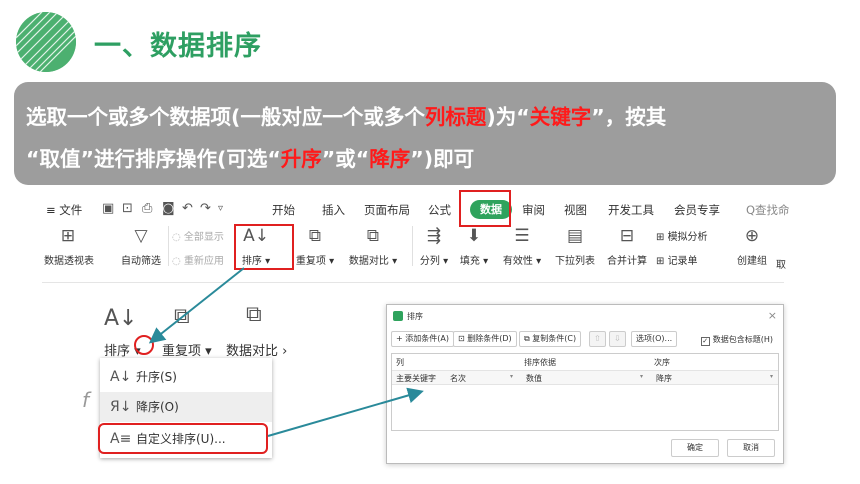  I want to click on record-button: ⊞ 记录单, so click(677, 259).